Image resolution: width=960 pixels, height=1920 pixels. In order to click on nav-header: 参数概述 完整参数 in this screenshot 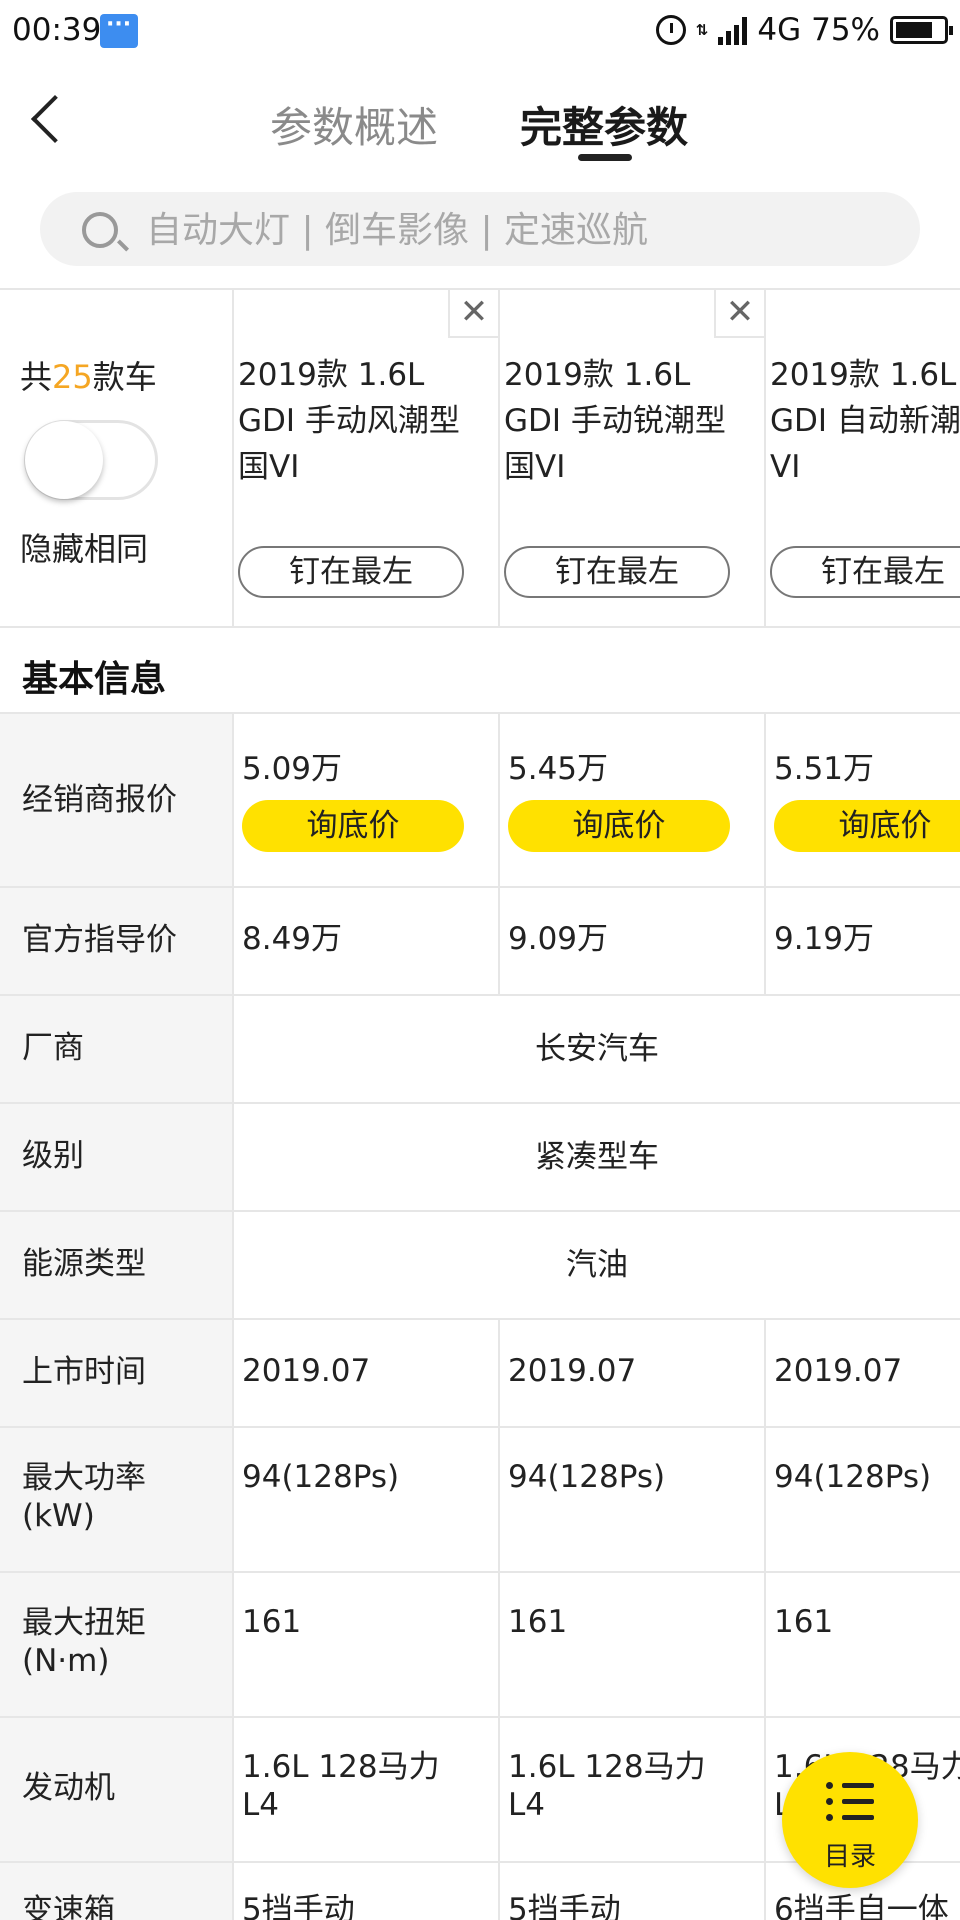, I will do `click(480, 119)`.